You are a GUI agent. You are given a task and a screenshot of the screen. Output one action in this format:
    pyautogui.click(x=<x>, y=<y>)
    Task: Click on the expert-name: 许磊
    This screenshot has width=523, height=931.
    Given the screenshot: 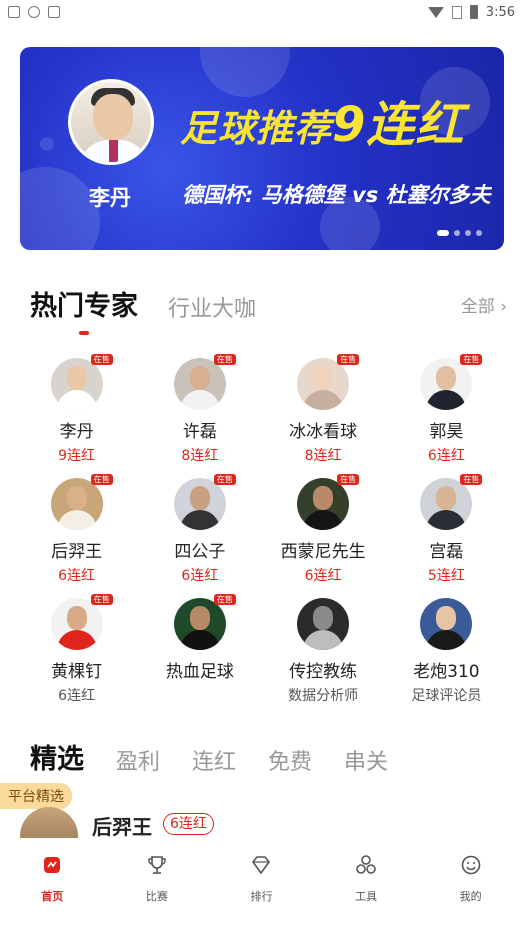 What is the action you would take?
    pyautogui.click(x=199, y=432)
    